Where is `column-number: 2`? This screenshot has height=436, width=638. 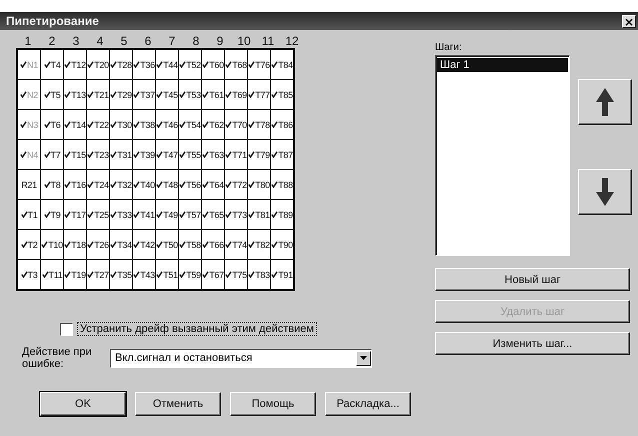 column-number: 2 is located at coordinates (52, 41).